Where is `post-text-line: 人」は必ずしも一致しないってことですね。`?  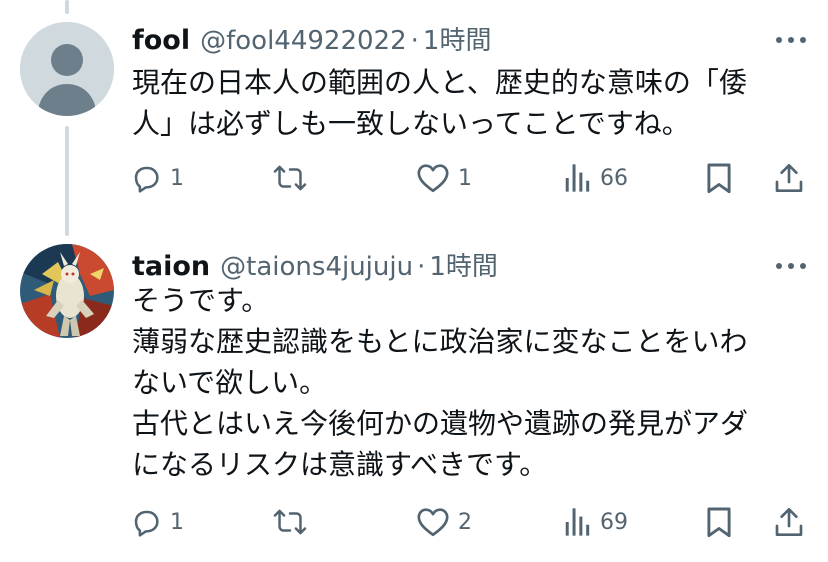
post-text-line: 人」は必ずしも一致しないってことですね。 is located at coordinates (411, 123).